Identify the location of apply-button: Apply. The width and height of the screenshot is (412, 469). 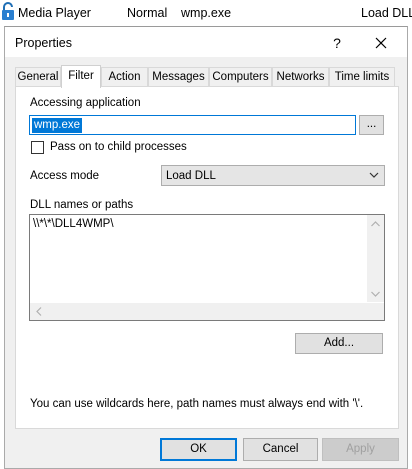
(360, 449).